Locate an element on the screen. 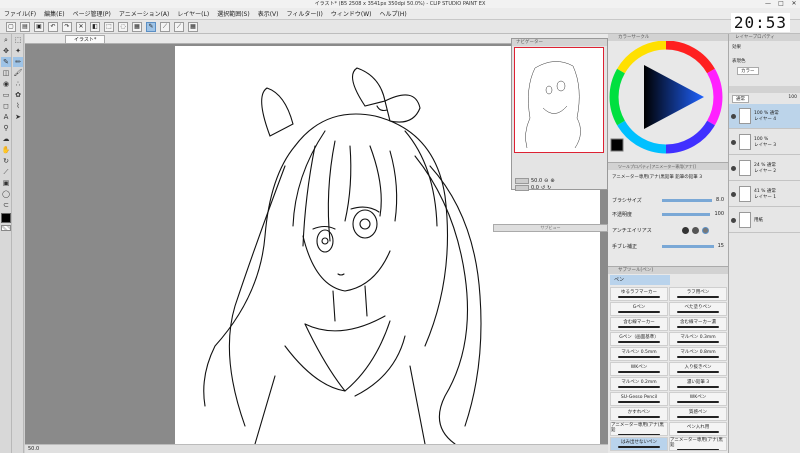 Image resolution: width=800 pixels, height=453 pixels. document-tab: イラスト* is located at coordinates (85, 39).